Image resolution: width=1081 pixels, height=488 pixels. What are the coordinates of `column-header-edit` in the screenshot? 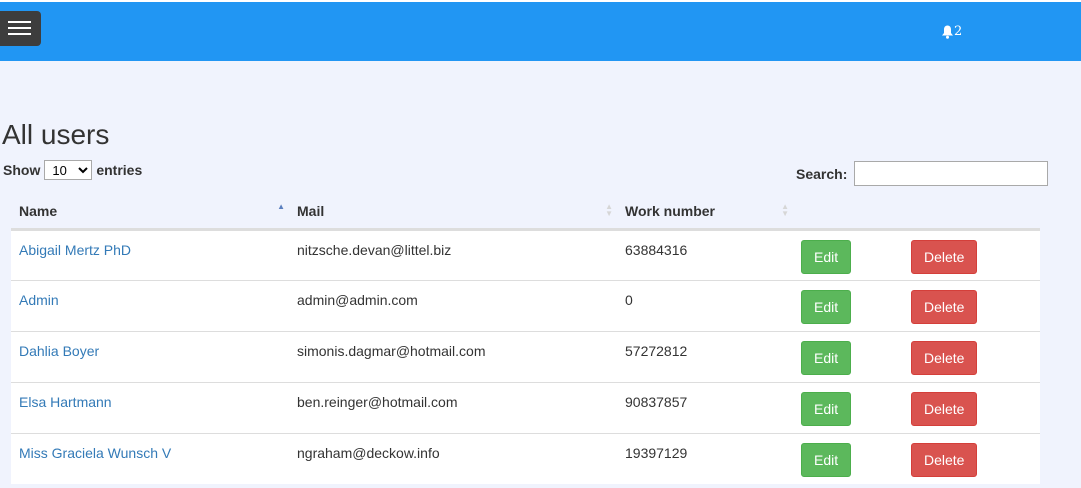 It's located at (848, 213).